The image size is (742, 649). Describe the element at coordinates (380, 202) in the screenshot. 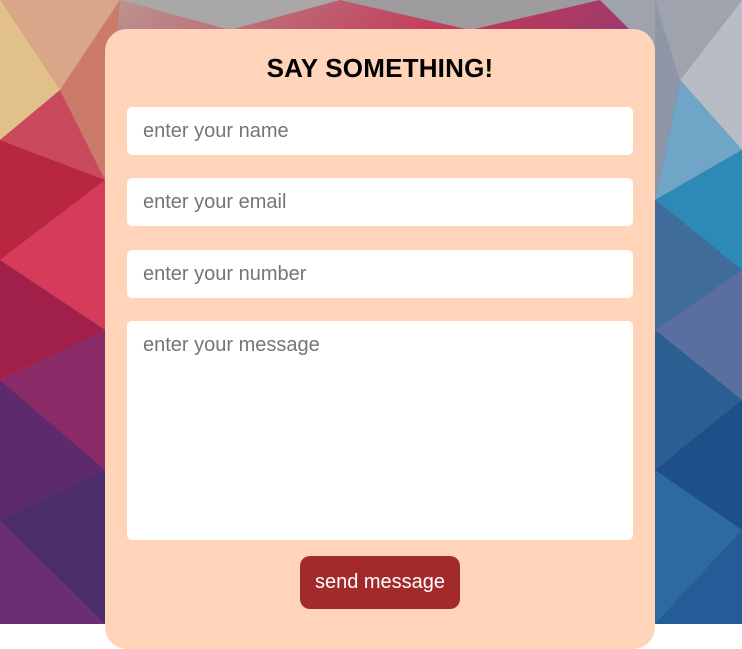

I see `email-input` at that location.